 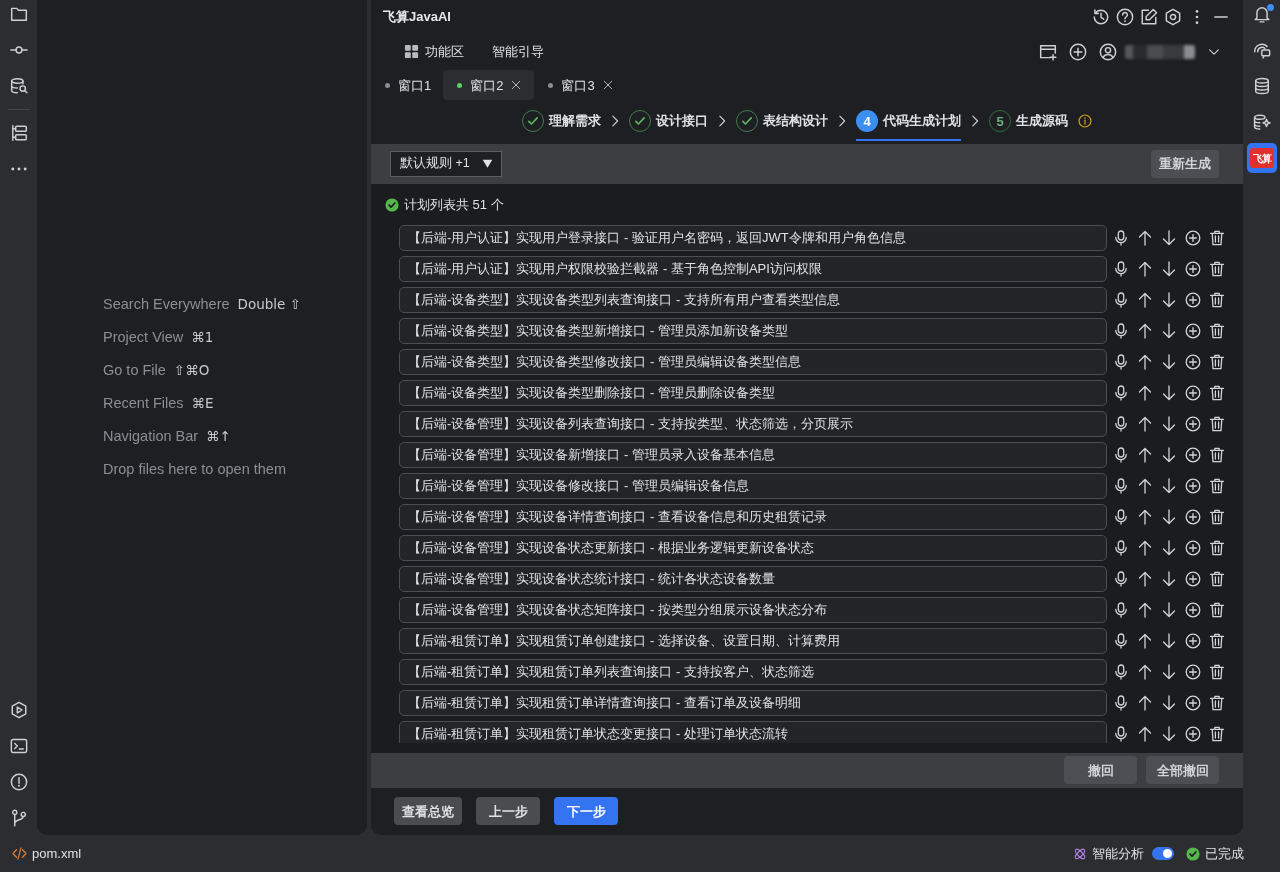 I want to click on undo-button: 撤回, so click(x=1100, y=770).